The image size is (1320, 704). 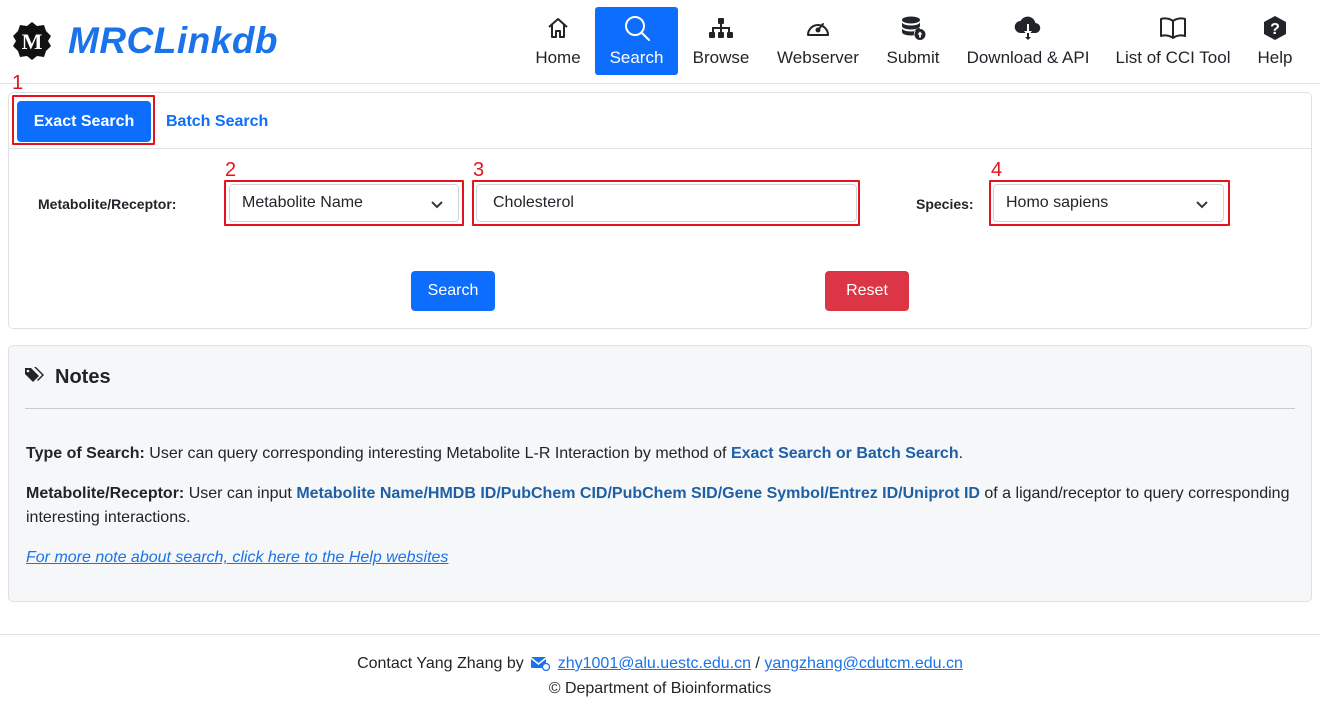 I want to click on notes-title: Notes, so click(x=83, y=377).